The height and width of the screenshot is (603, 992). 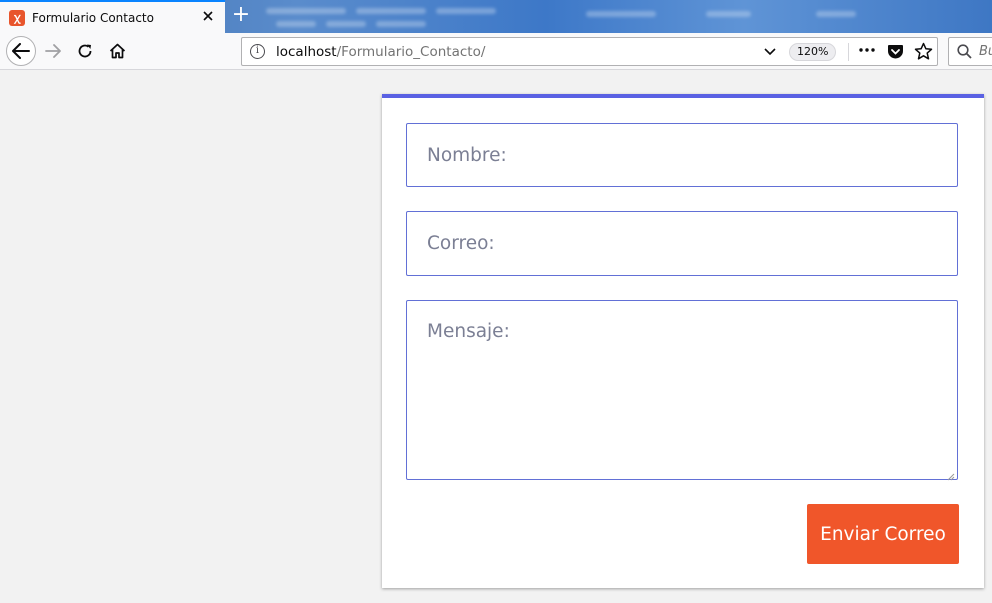 I want to click on url-separator, so click(x=848, y=52).